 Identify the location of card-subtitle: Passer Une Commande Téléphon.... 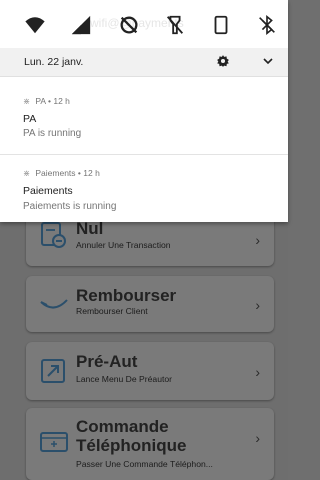
(144, 464).